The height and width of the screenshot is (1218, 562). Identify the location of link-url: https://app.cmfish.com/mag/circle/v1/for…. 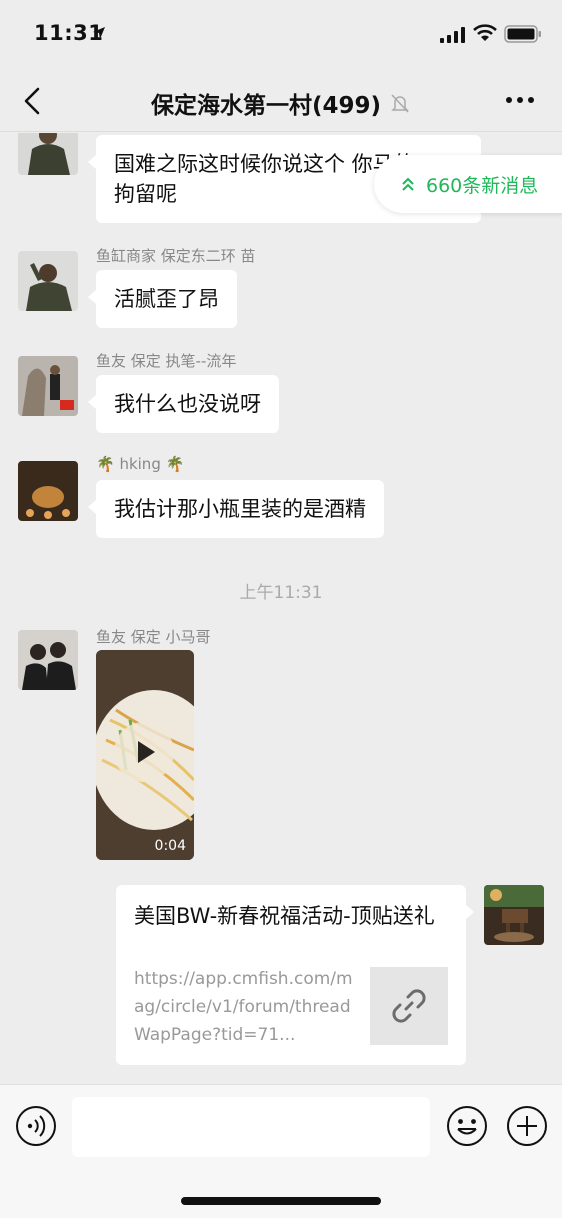
(243, 1007).